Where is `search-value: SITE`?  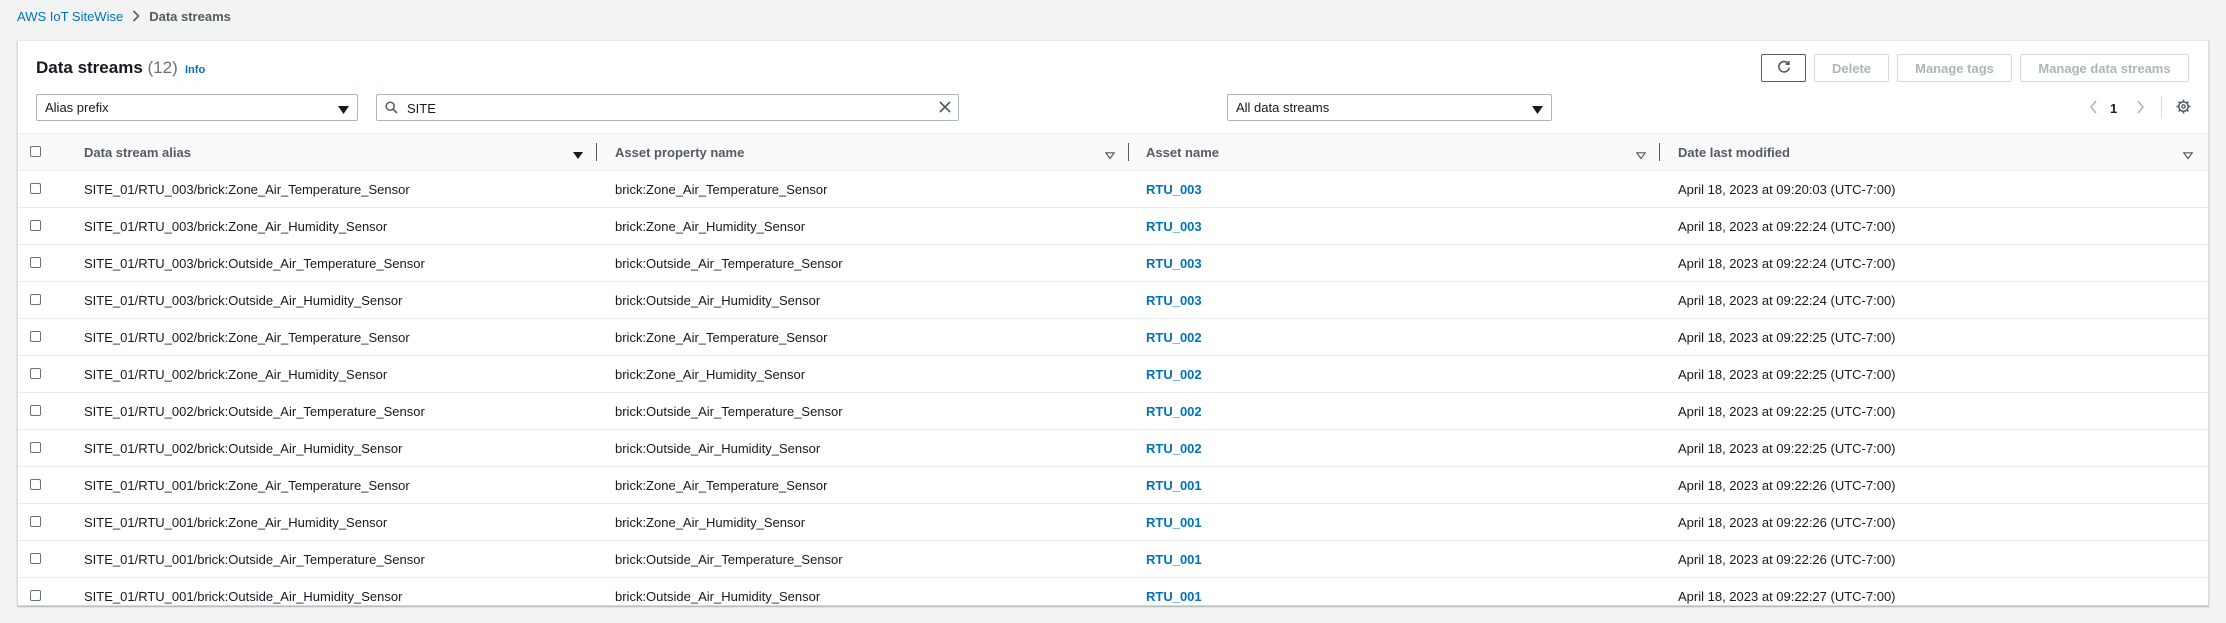 search-value: SITE is located at coordinates (421, 108).